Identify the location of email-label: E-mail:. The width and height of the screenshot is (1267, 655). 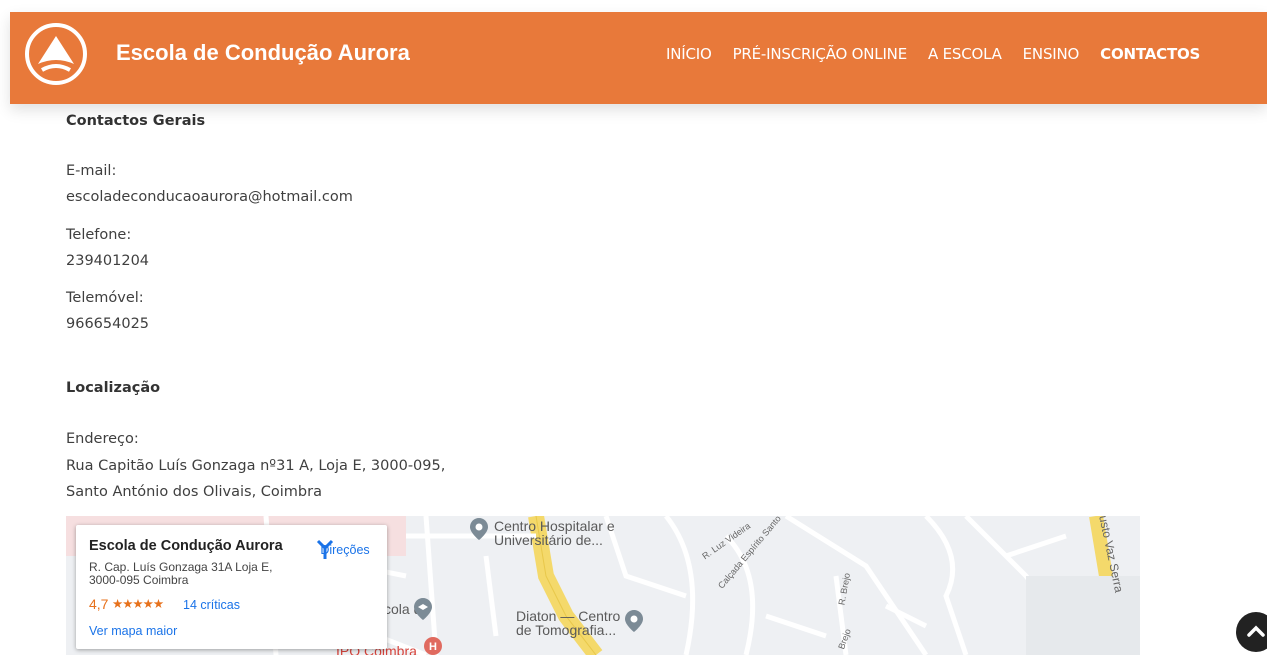
(91, 171).